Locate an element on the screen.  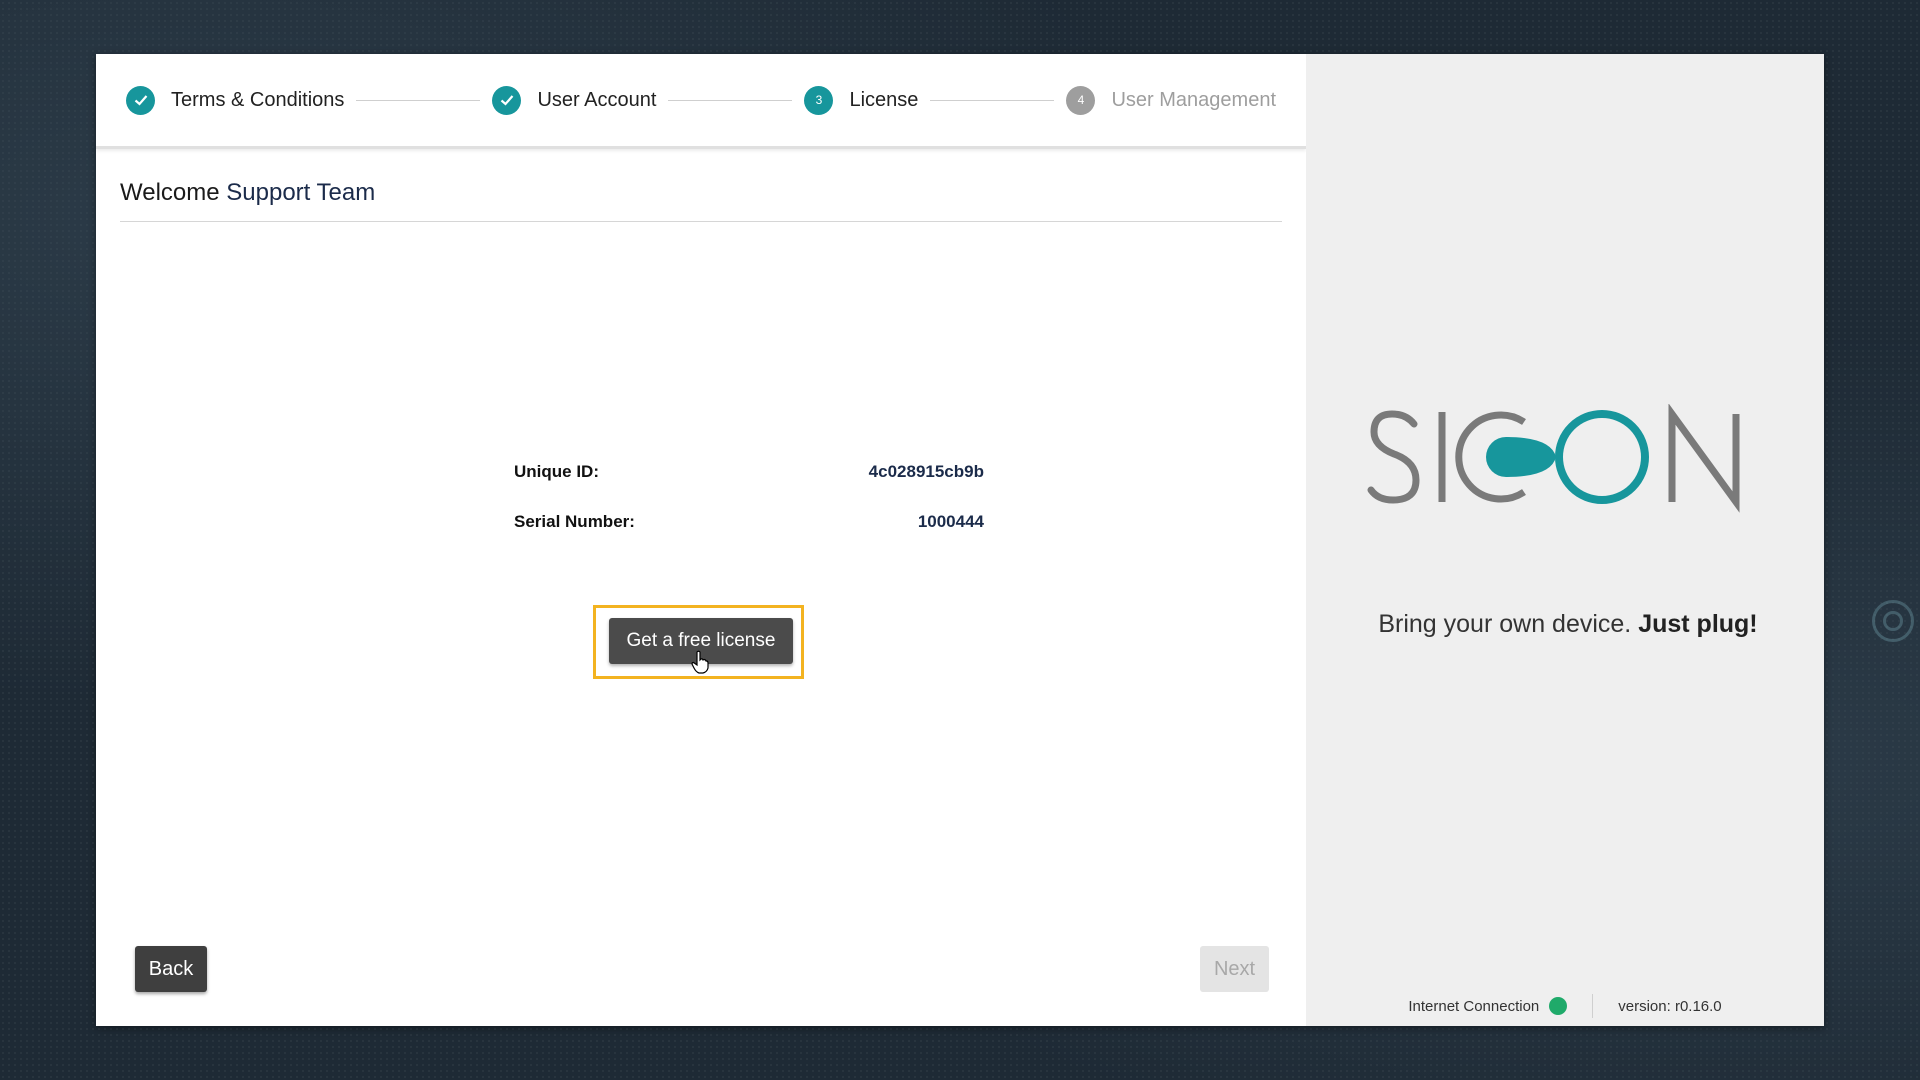
tagline-bold: Just plug! is located at coordinates (1698, 624).